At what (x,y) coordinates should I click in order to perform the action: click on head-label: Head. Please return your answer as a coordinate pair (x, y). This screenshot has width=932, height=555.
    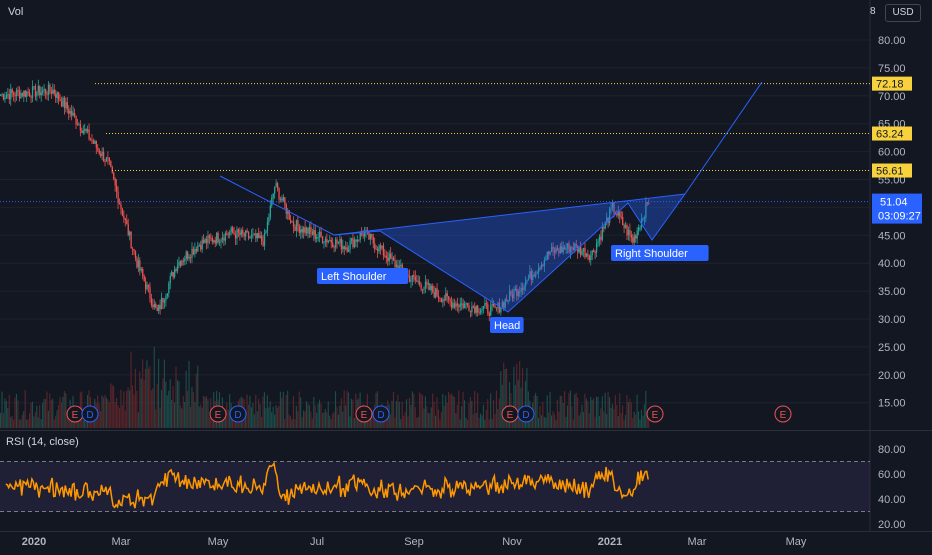
    Looking at the image, I should click on (507, 325).